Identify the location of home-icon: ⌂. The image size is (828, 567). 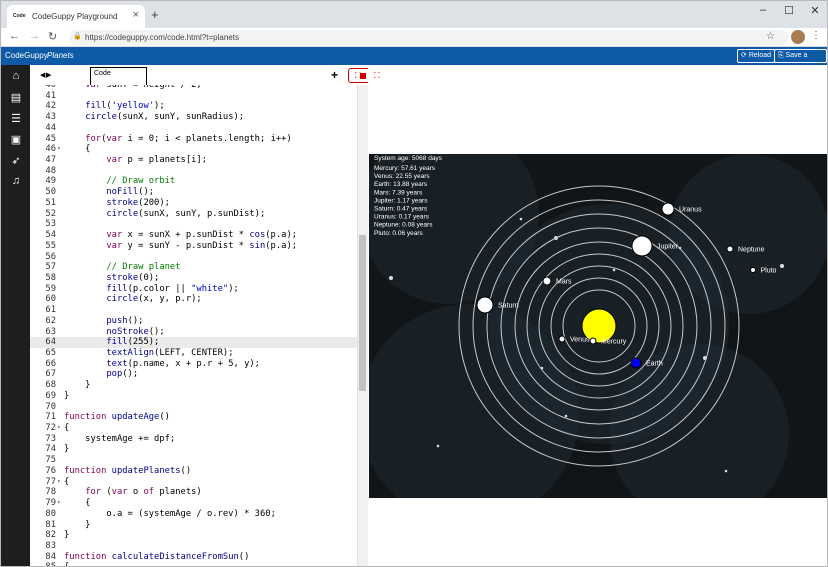
(16, 77).